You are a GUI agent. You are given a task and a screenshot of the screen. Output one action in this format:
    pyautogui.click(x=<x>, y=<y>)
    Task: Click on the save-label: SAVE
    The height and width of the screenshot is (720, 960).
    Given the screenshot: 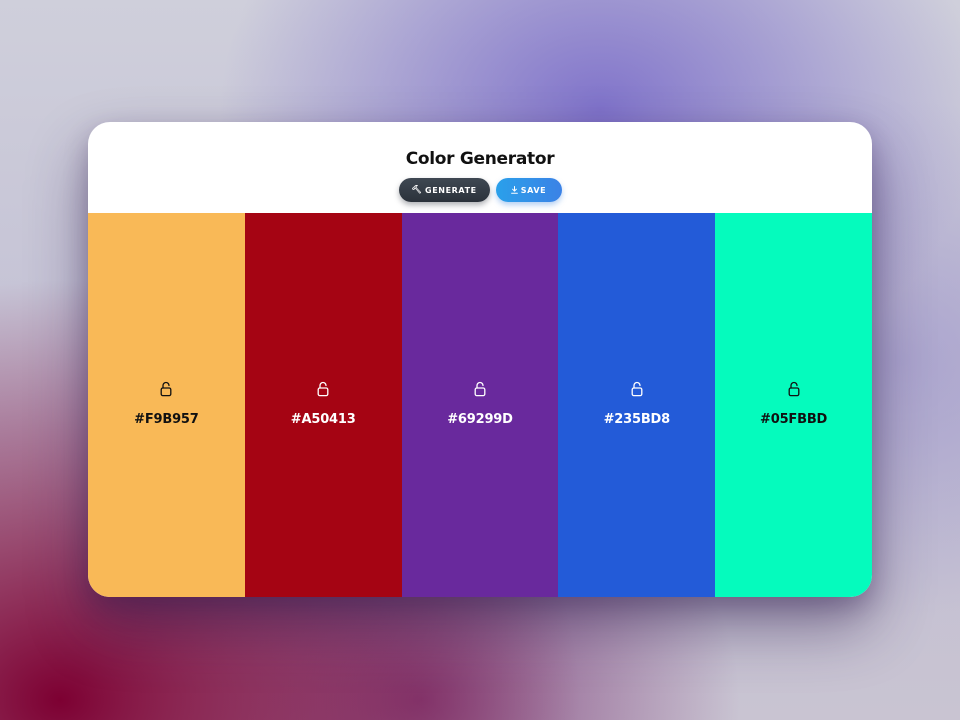 What is the action you would take?
    pyautogui.click(x=533, y=190)
    